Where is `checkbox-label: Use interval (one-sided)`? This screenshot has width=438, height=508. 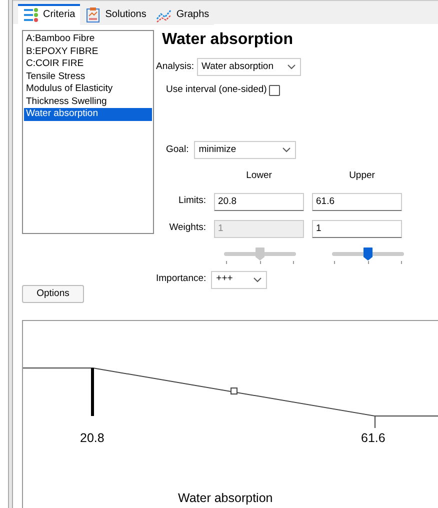 checkbox-label: Use interval (one-sided) is located at coordinates (216, 90).